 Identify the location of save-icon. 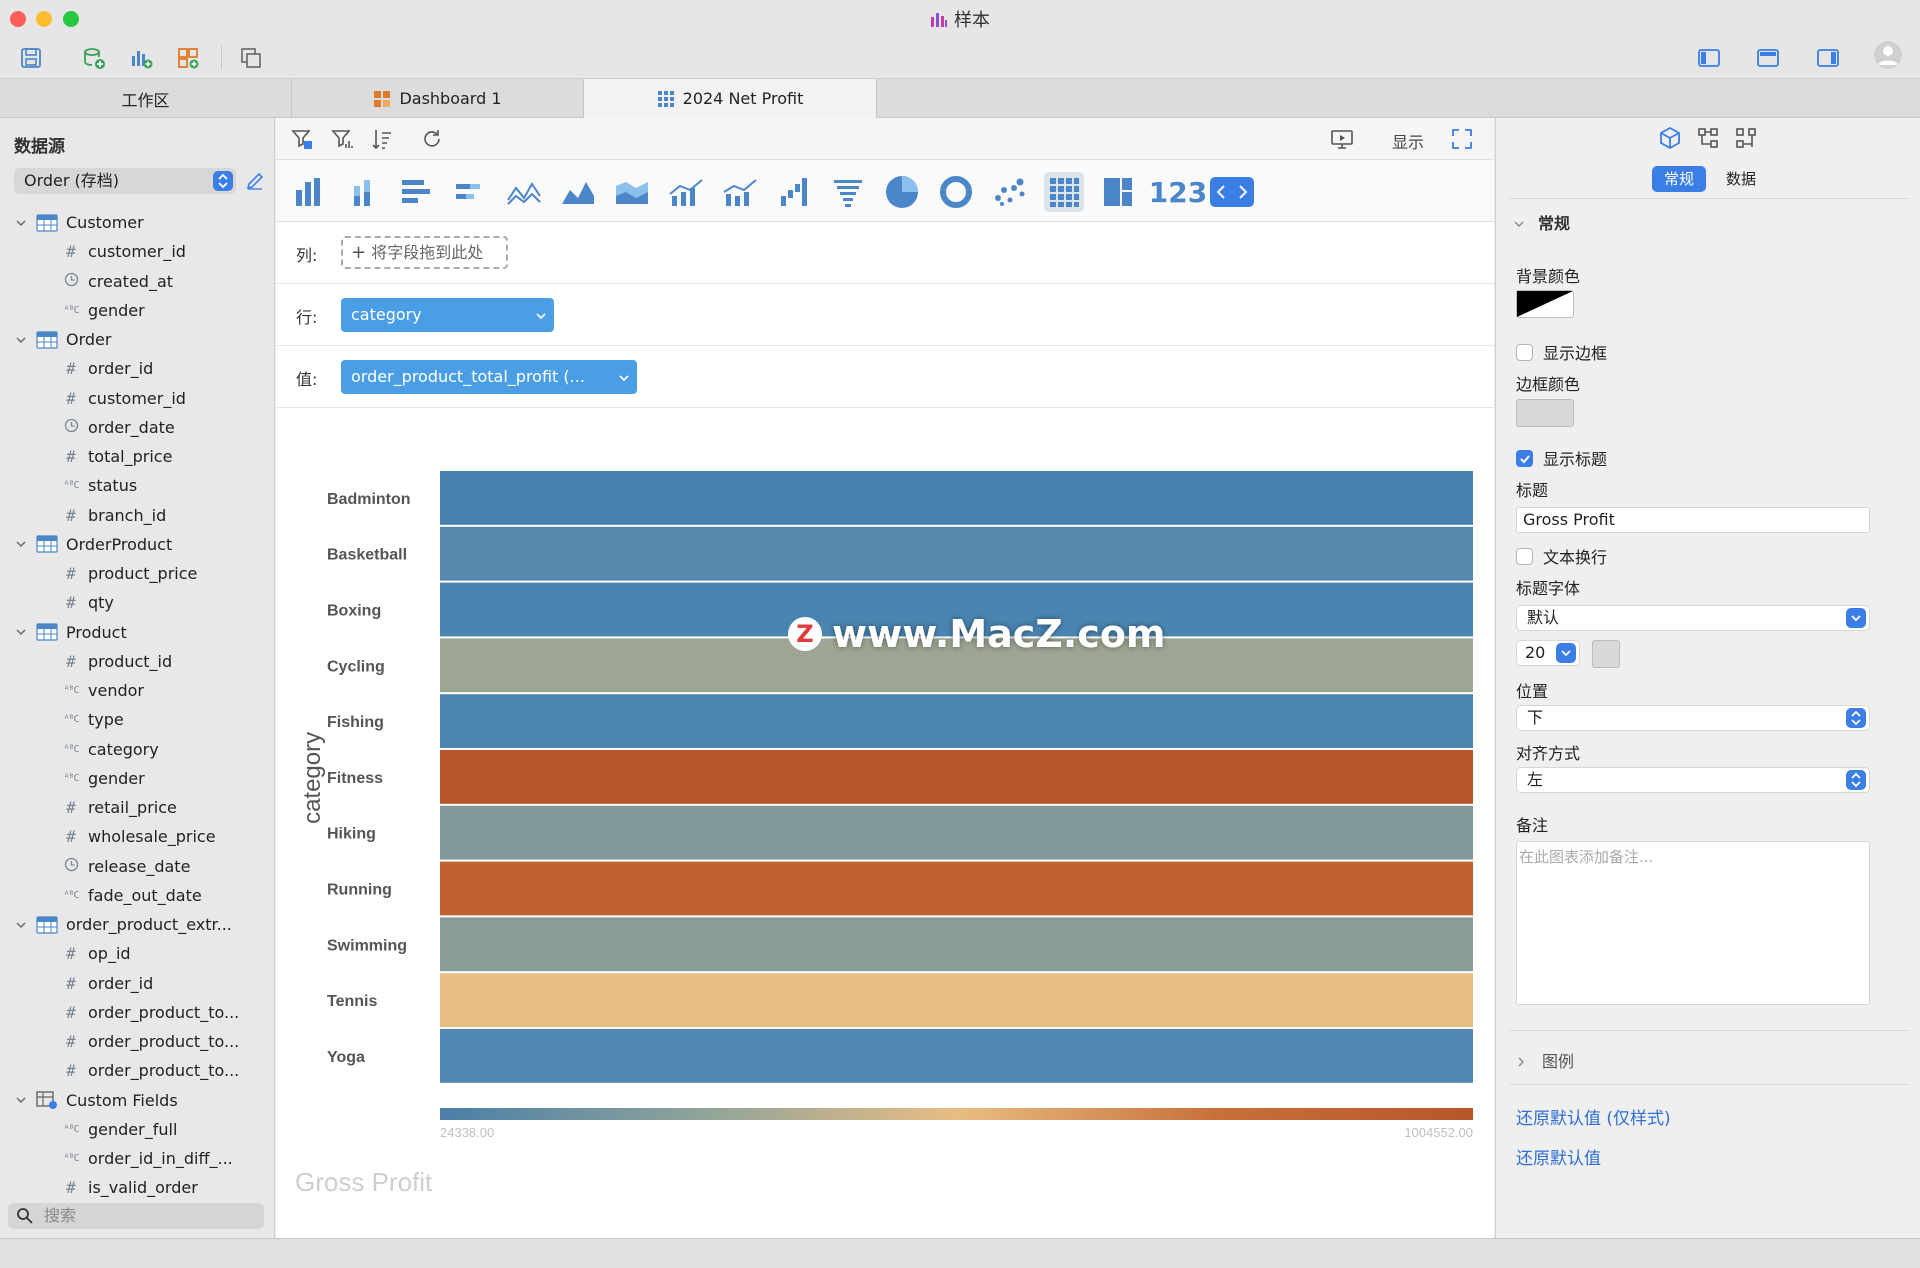
(31, 58).